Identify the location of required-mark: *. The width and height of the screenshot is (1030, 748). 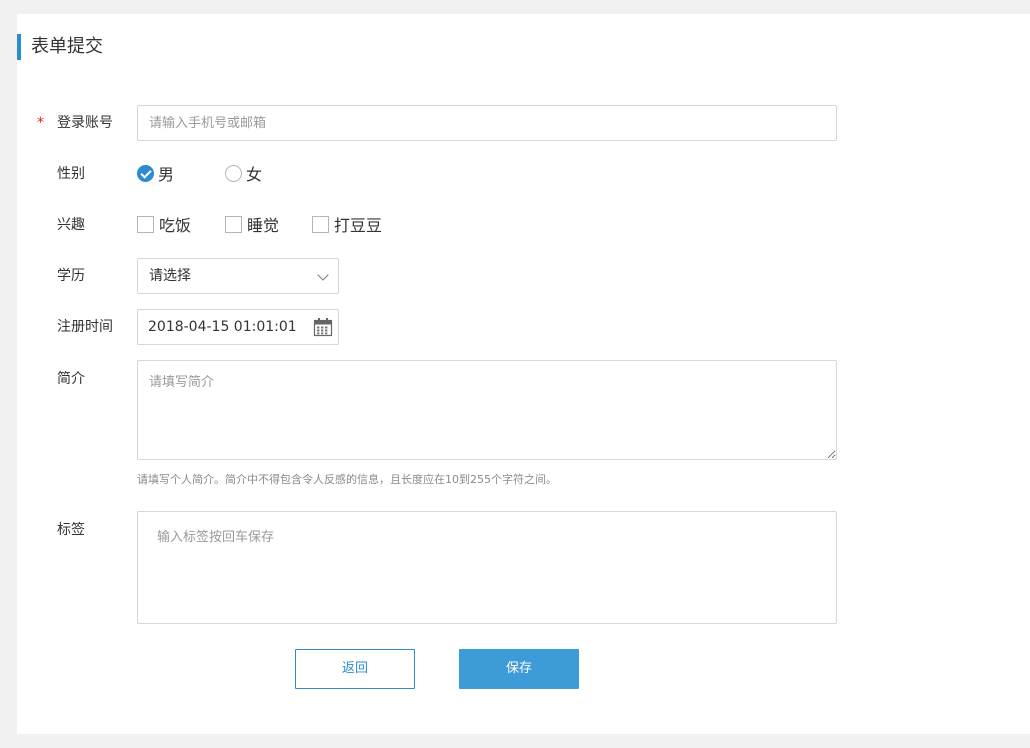
(40, 123).